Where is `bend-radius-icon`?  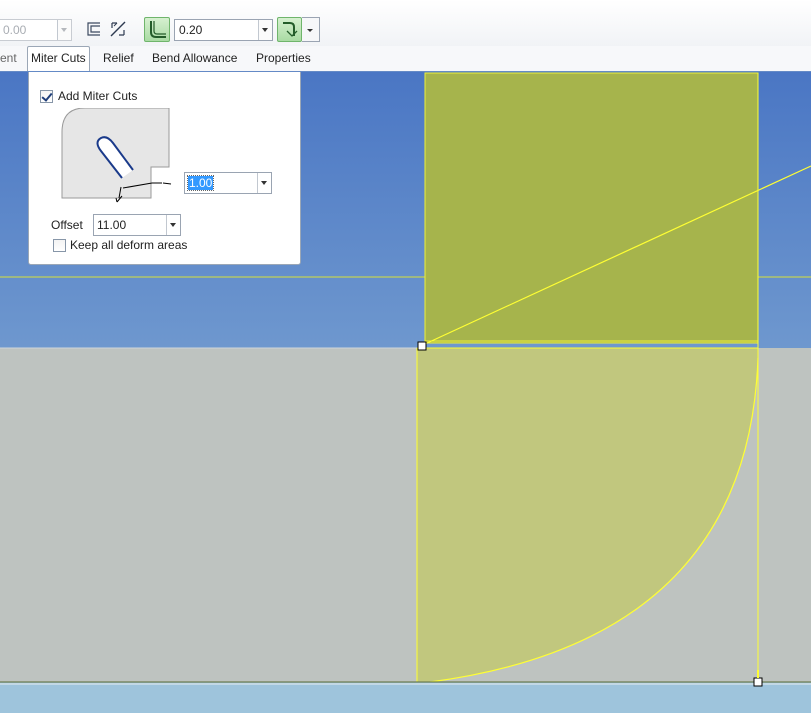
bend-radius-icon is located at coordinates (158, 29).